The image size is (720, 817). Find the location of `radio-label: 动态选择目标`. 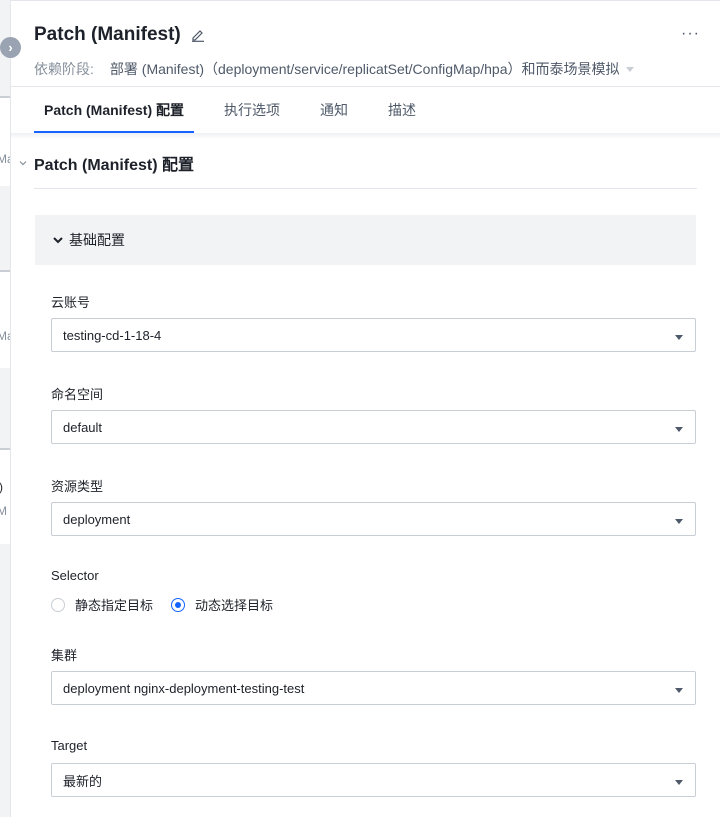

radio-label: 动态选择目标 is located at coordinates (234, 605).